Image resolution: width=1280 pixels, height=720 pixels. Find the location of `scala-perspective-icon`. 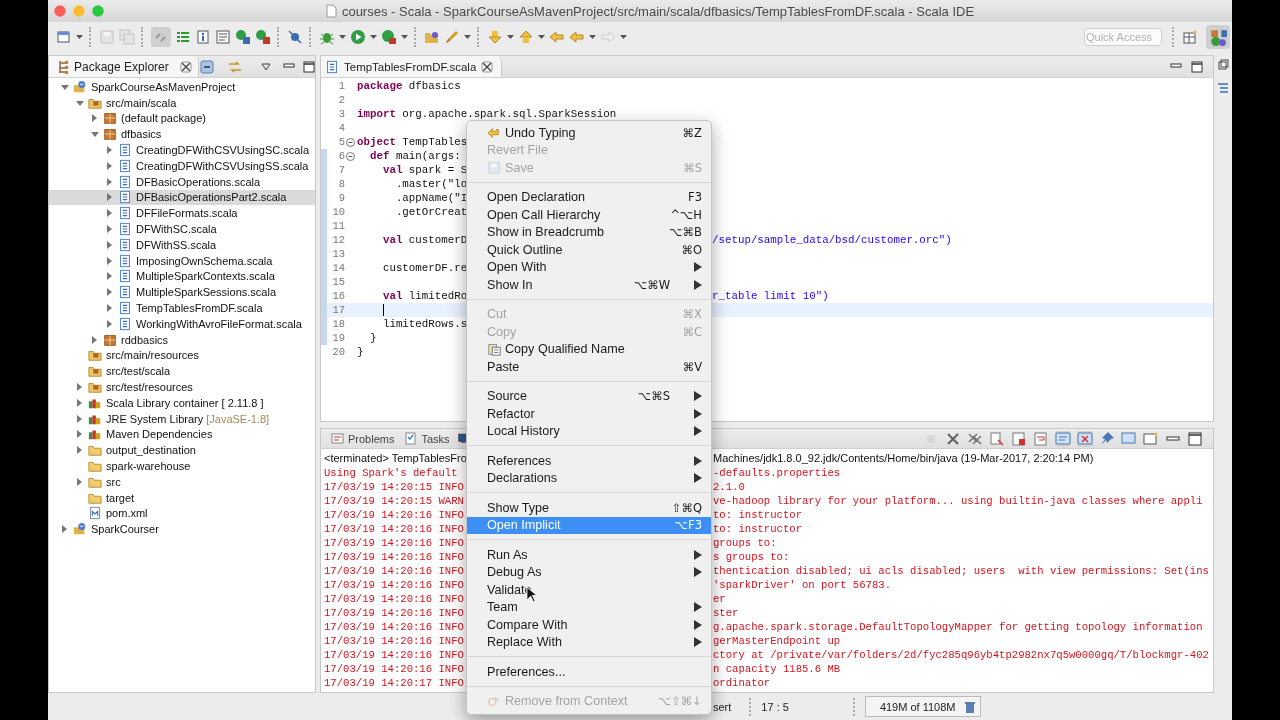

scala-perspective-icon is located at coordinates (1218, 37).